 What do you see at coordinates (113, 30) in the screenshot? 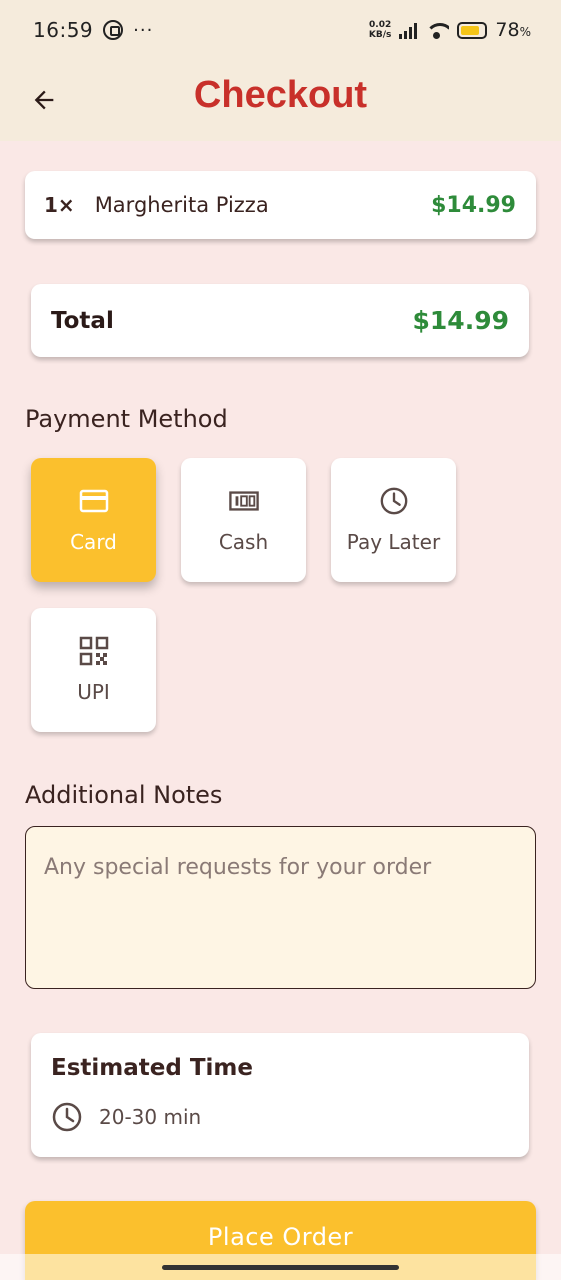
I see `whatsapp-icon` at bounding box center [113, 30].